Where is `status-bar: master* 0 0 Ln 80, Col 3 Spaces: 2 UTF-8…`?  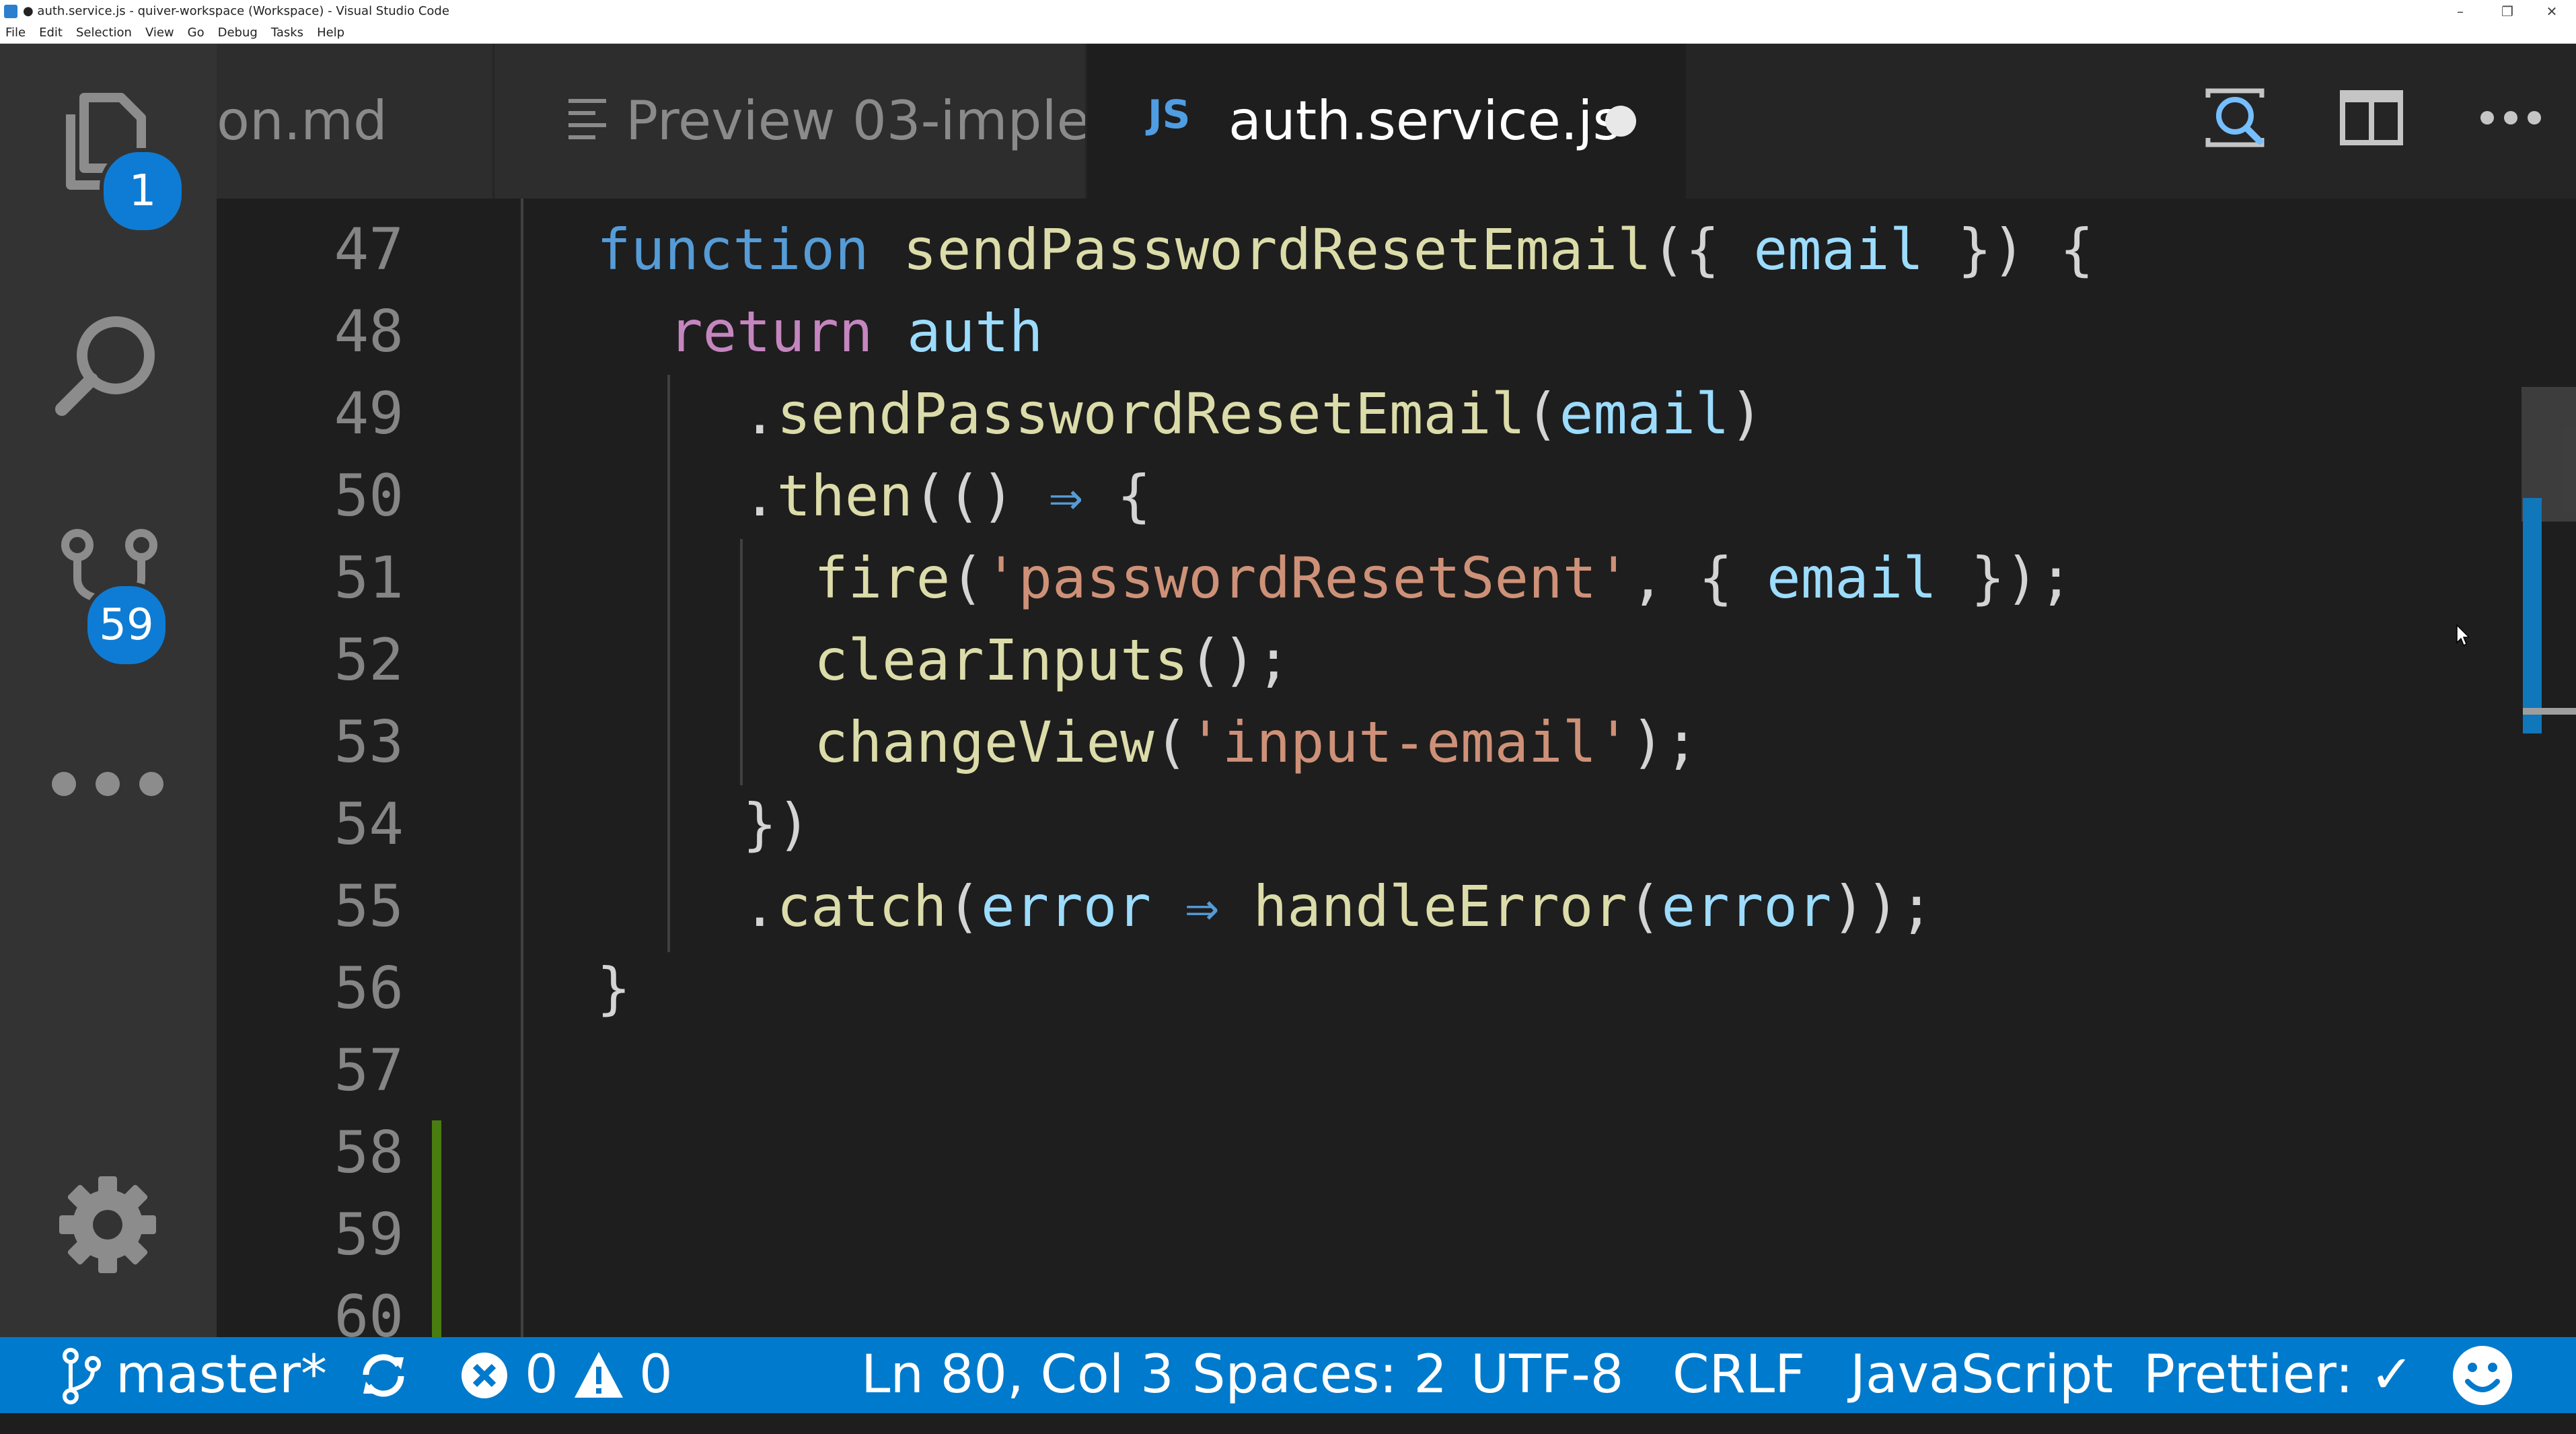
status-bar: master* 0 0 Ln 80, Col 3 Spaces: 2 UTF-8… is located at coordinates (1288, 1375).